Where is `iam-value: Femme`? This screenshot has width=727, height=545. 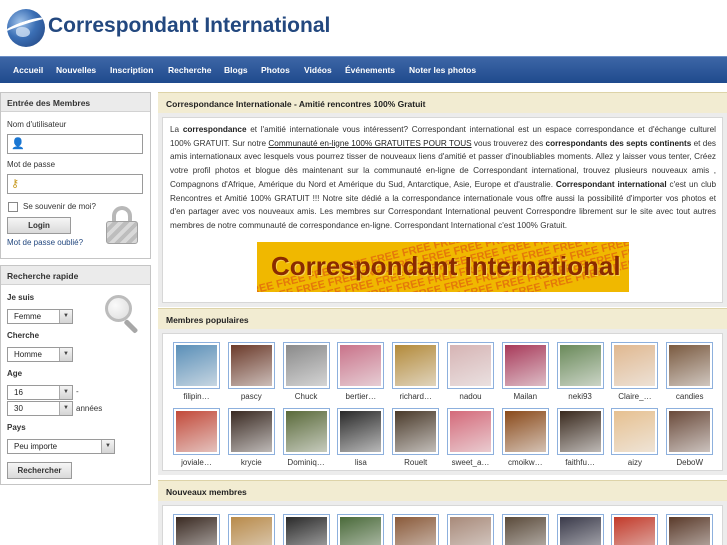 iam-value: Femme is located at coordinates (28, 316).